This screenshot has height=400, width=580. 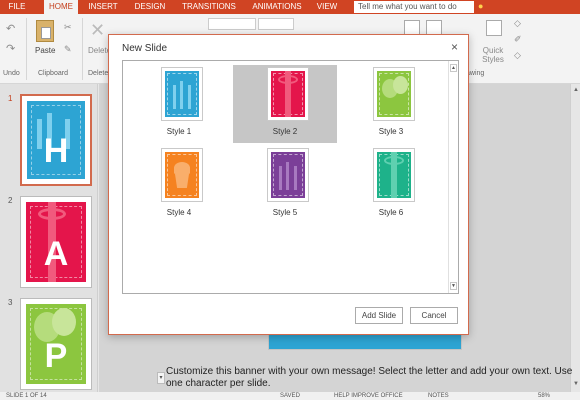 What do you see at coordinates (453, 286) in the screenshot?
I see `scroll-down-icon: ▼` at bounding box center [453, 286].